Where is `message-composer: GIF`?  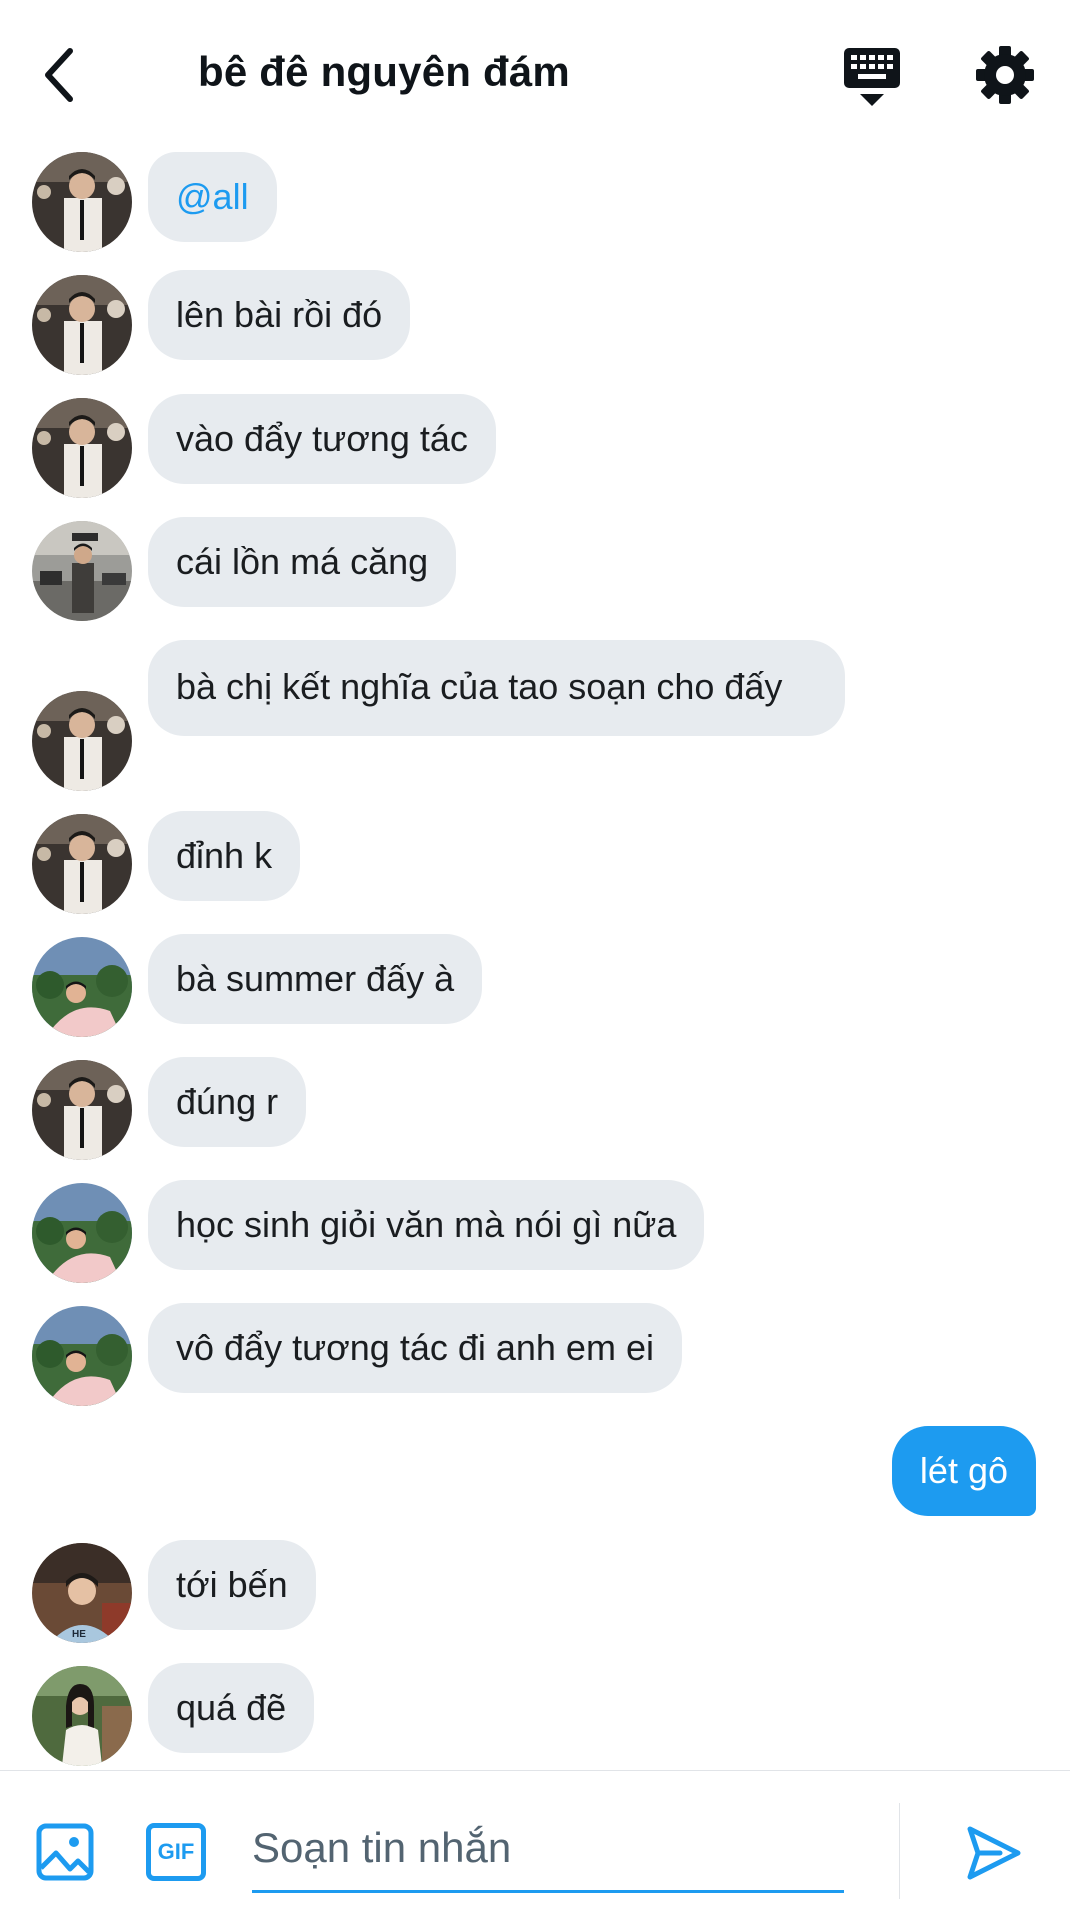
message-composer: GIF is located at coordinates (535, 1845).